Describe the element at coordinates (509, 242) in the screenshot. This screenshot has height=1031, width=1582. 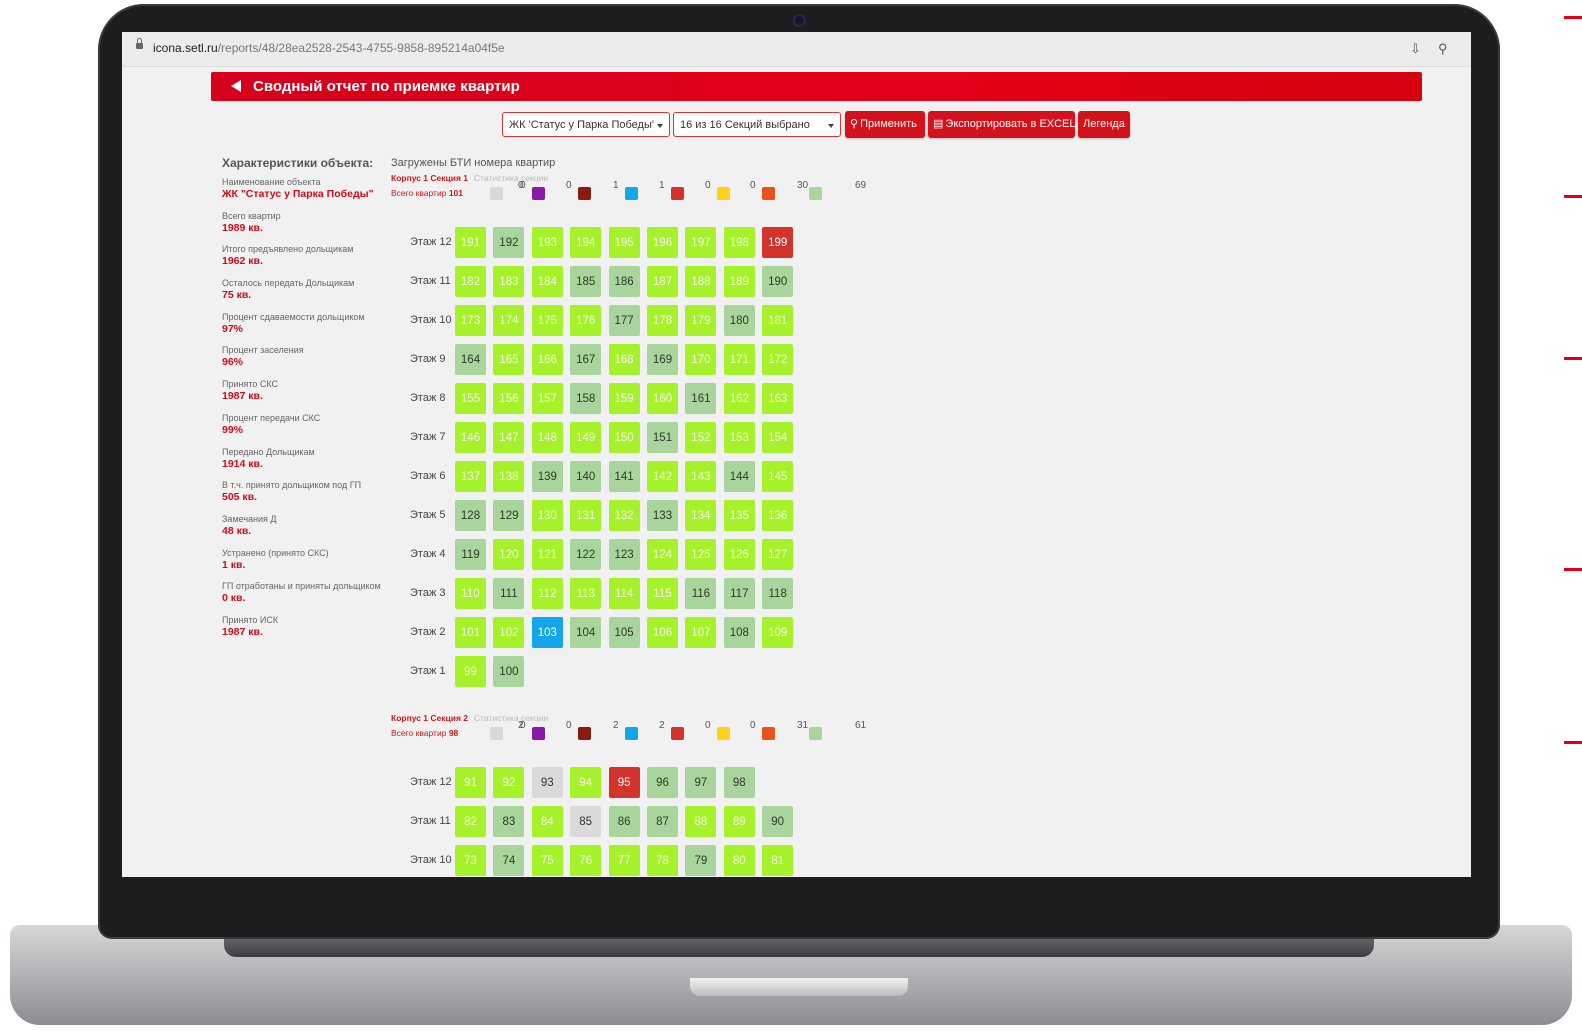
I see `apartment-cell: 192` at that location.